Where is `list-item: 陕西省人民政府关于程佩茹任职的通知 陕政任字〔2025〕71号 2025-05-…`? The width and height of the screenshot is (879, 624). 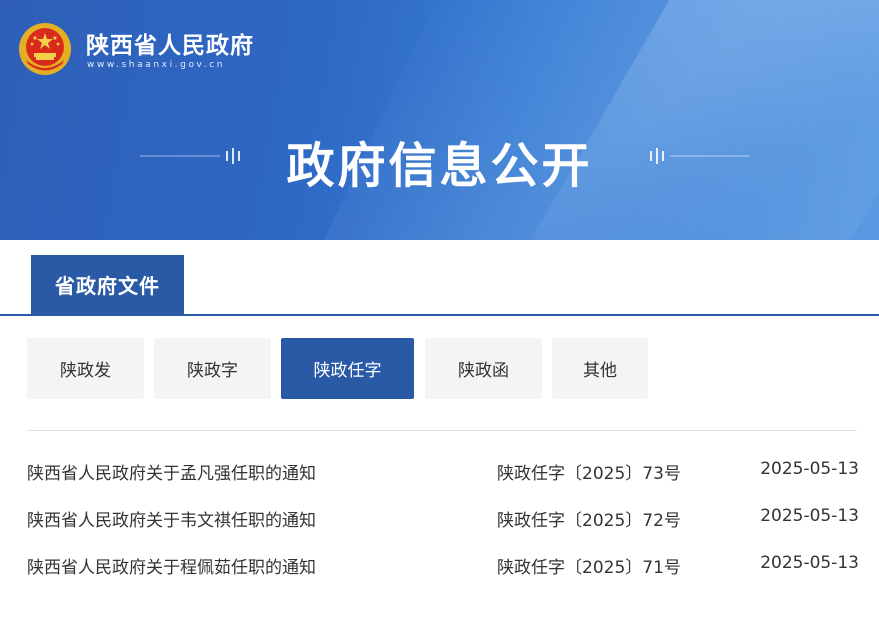
list-item: 陕西省人民政府关于程佩茹任职的通知 陕政任字〔2025〕71号 2025-05-… is located at coordinates (443, 566).